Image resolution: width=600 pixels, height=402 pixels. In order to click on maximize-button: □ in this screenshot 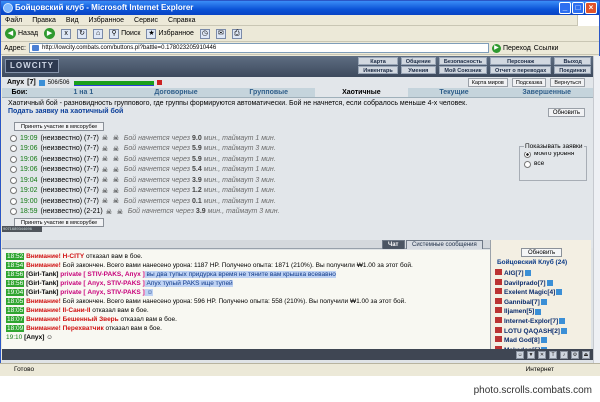, I will do `click(578, 8)`.